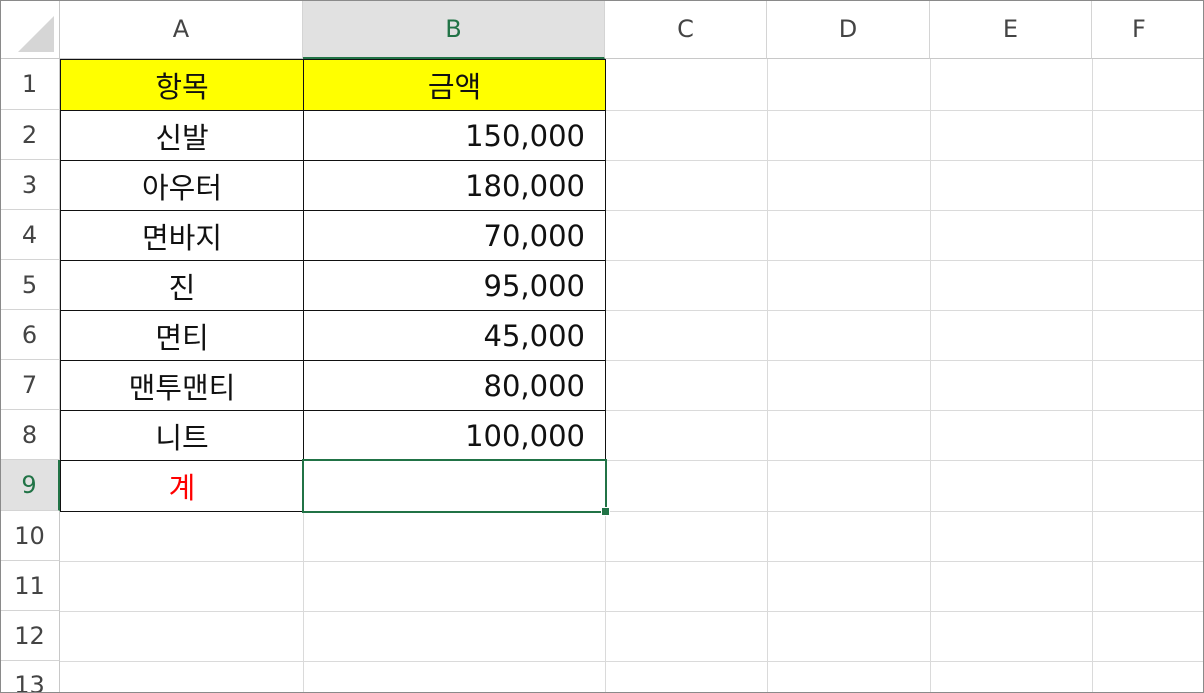  Describe the element at coordinates (182, 385) in the screenshot. I see `cell-item: 맨투맨티` at that location.